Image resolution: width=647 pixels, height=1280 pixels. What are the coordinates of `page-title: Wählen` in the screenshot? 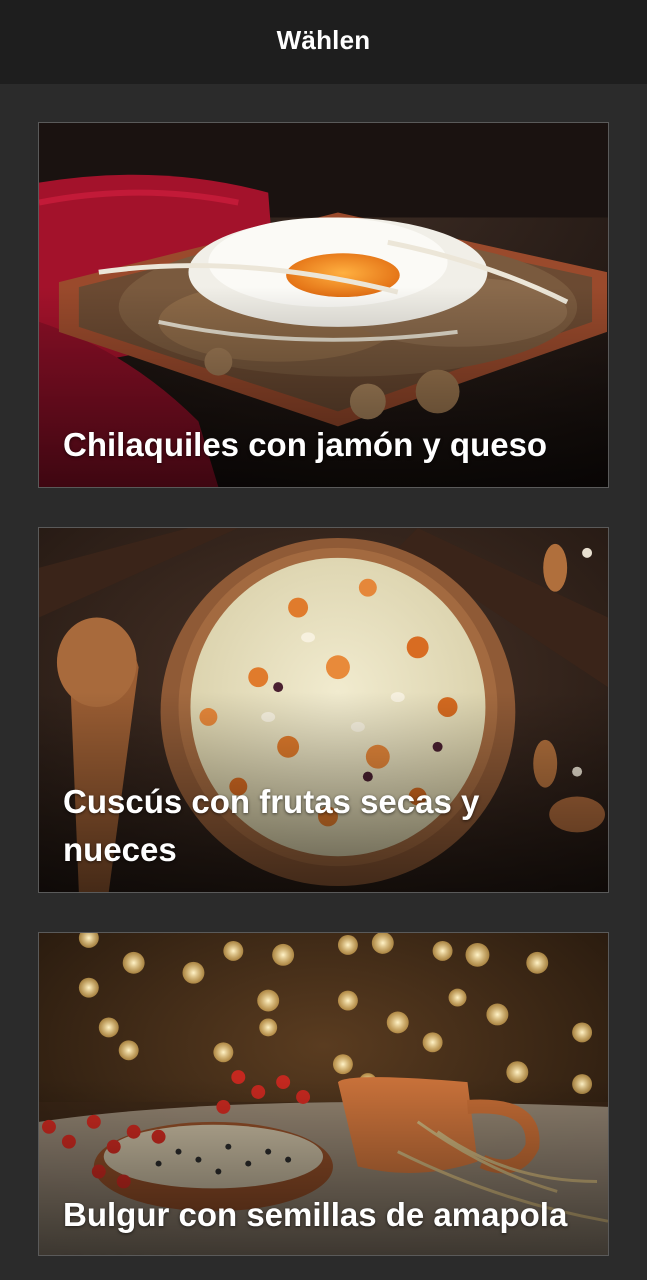 It's located at (323, 39).